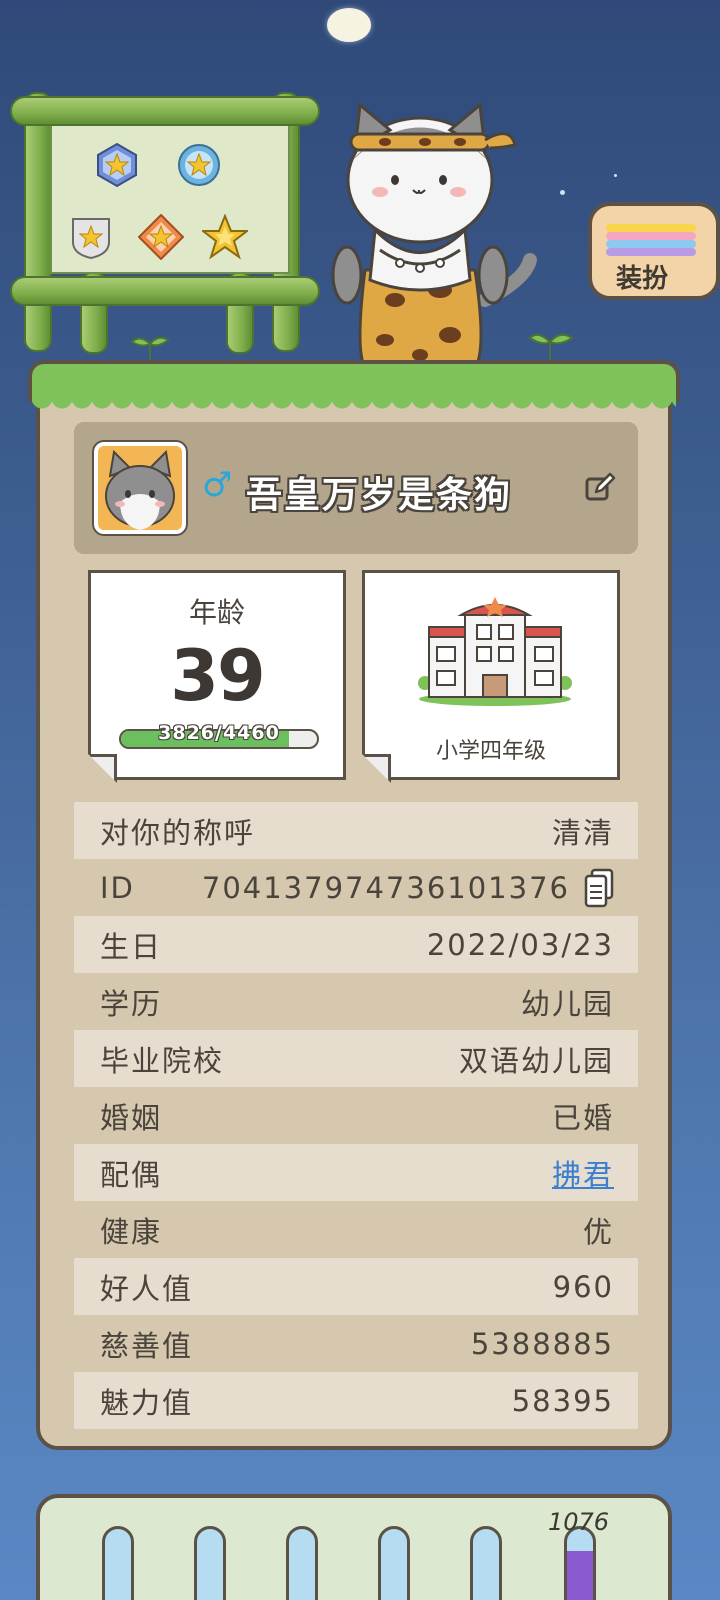 This screenshot has height=1600, width=720. I want to click on row-value: 幼儿园, so click(567, 1003).